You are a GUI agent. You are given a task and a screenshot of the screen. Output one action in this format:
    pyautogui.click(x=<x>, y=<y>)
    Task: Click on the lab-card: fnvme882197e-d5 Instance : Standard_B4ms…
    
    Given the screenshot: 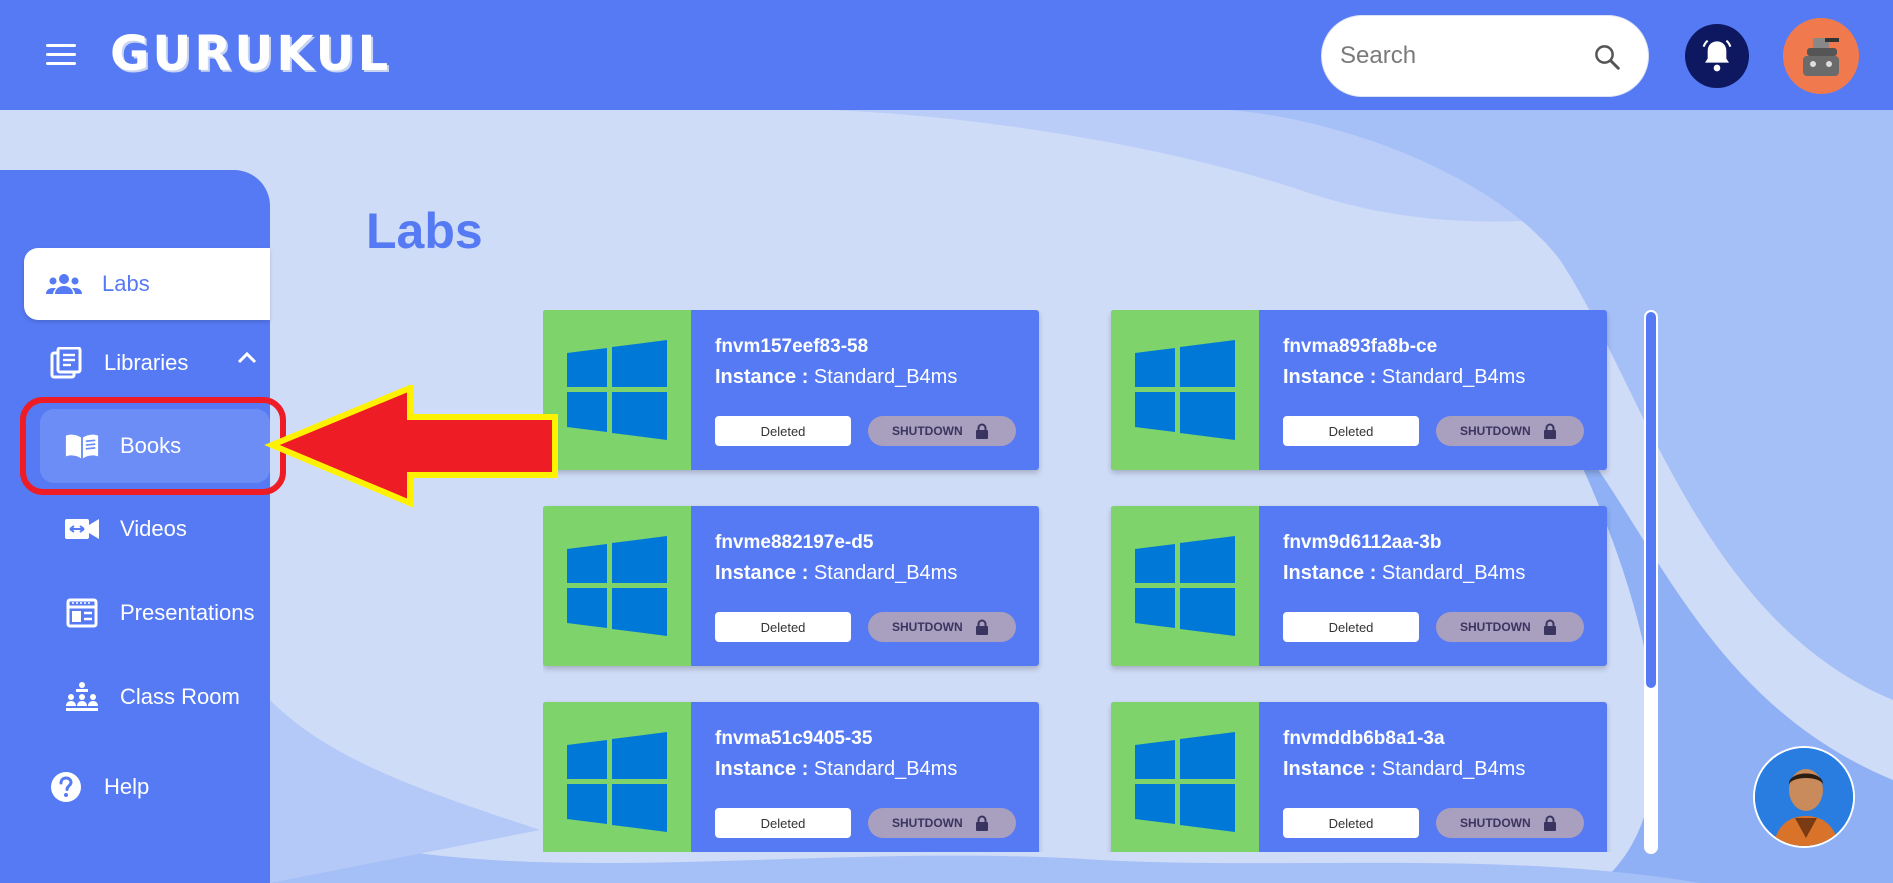 What is the action you would take?
    pyautogui.click(x=791, y=586)
    